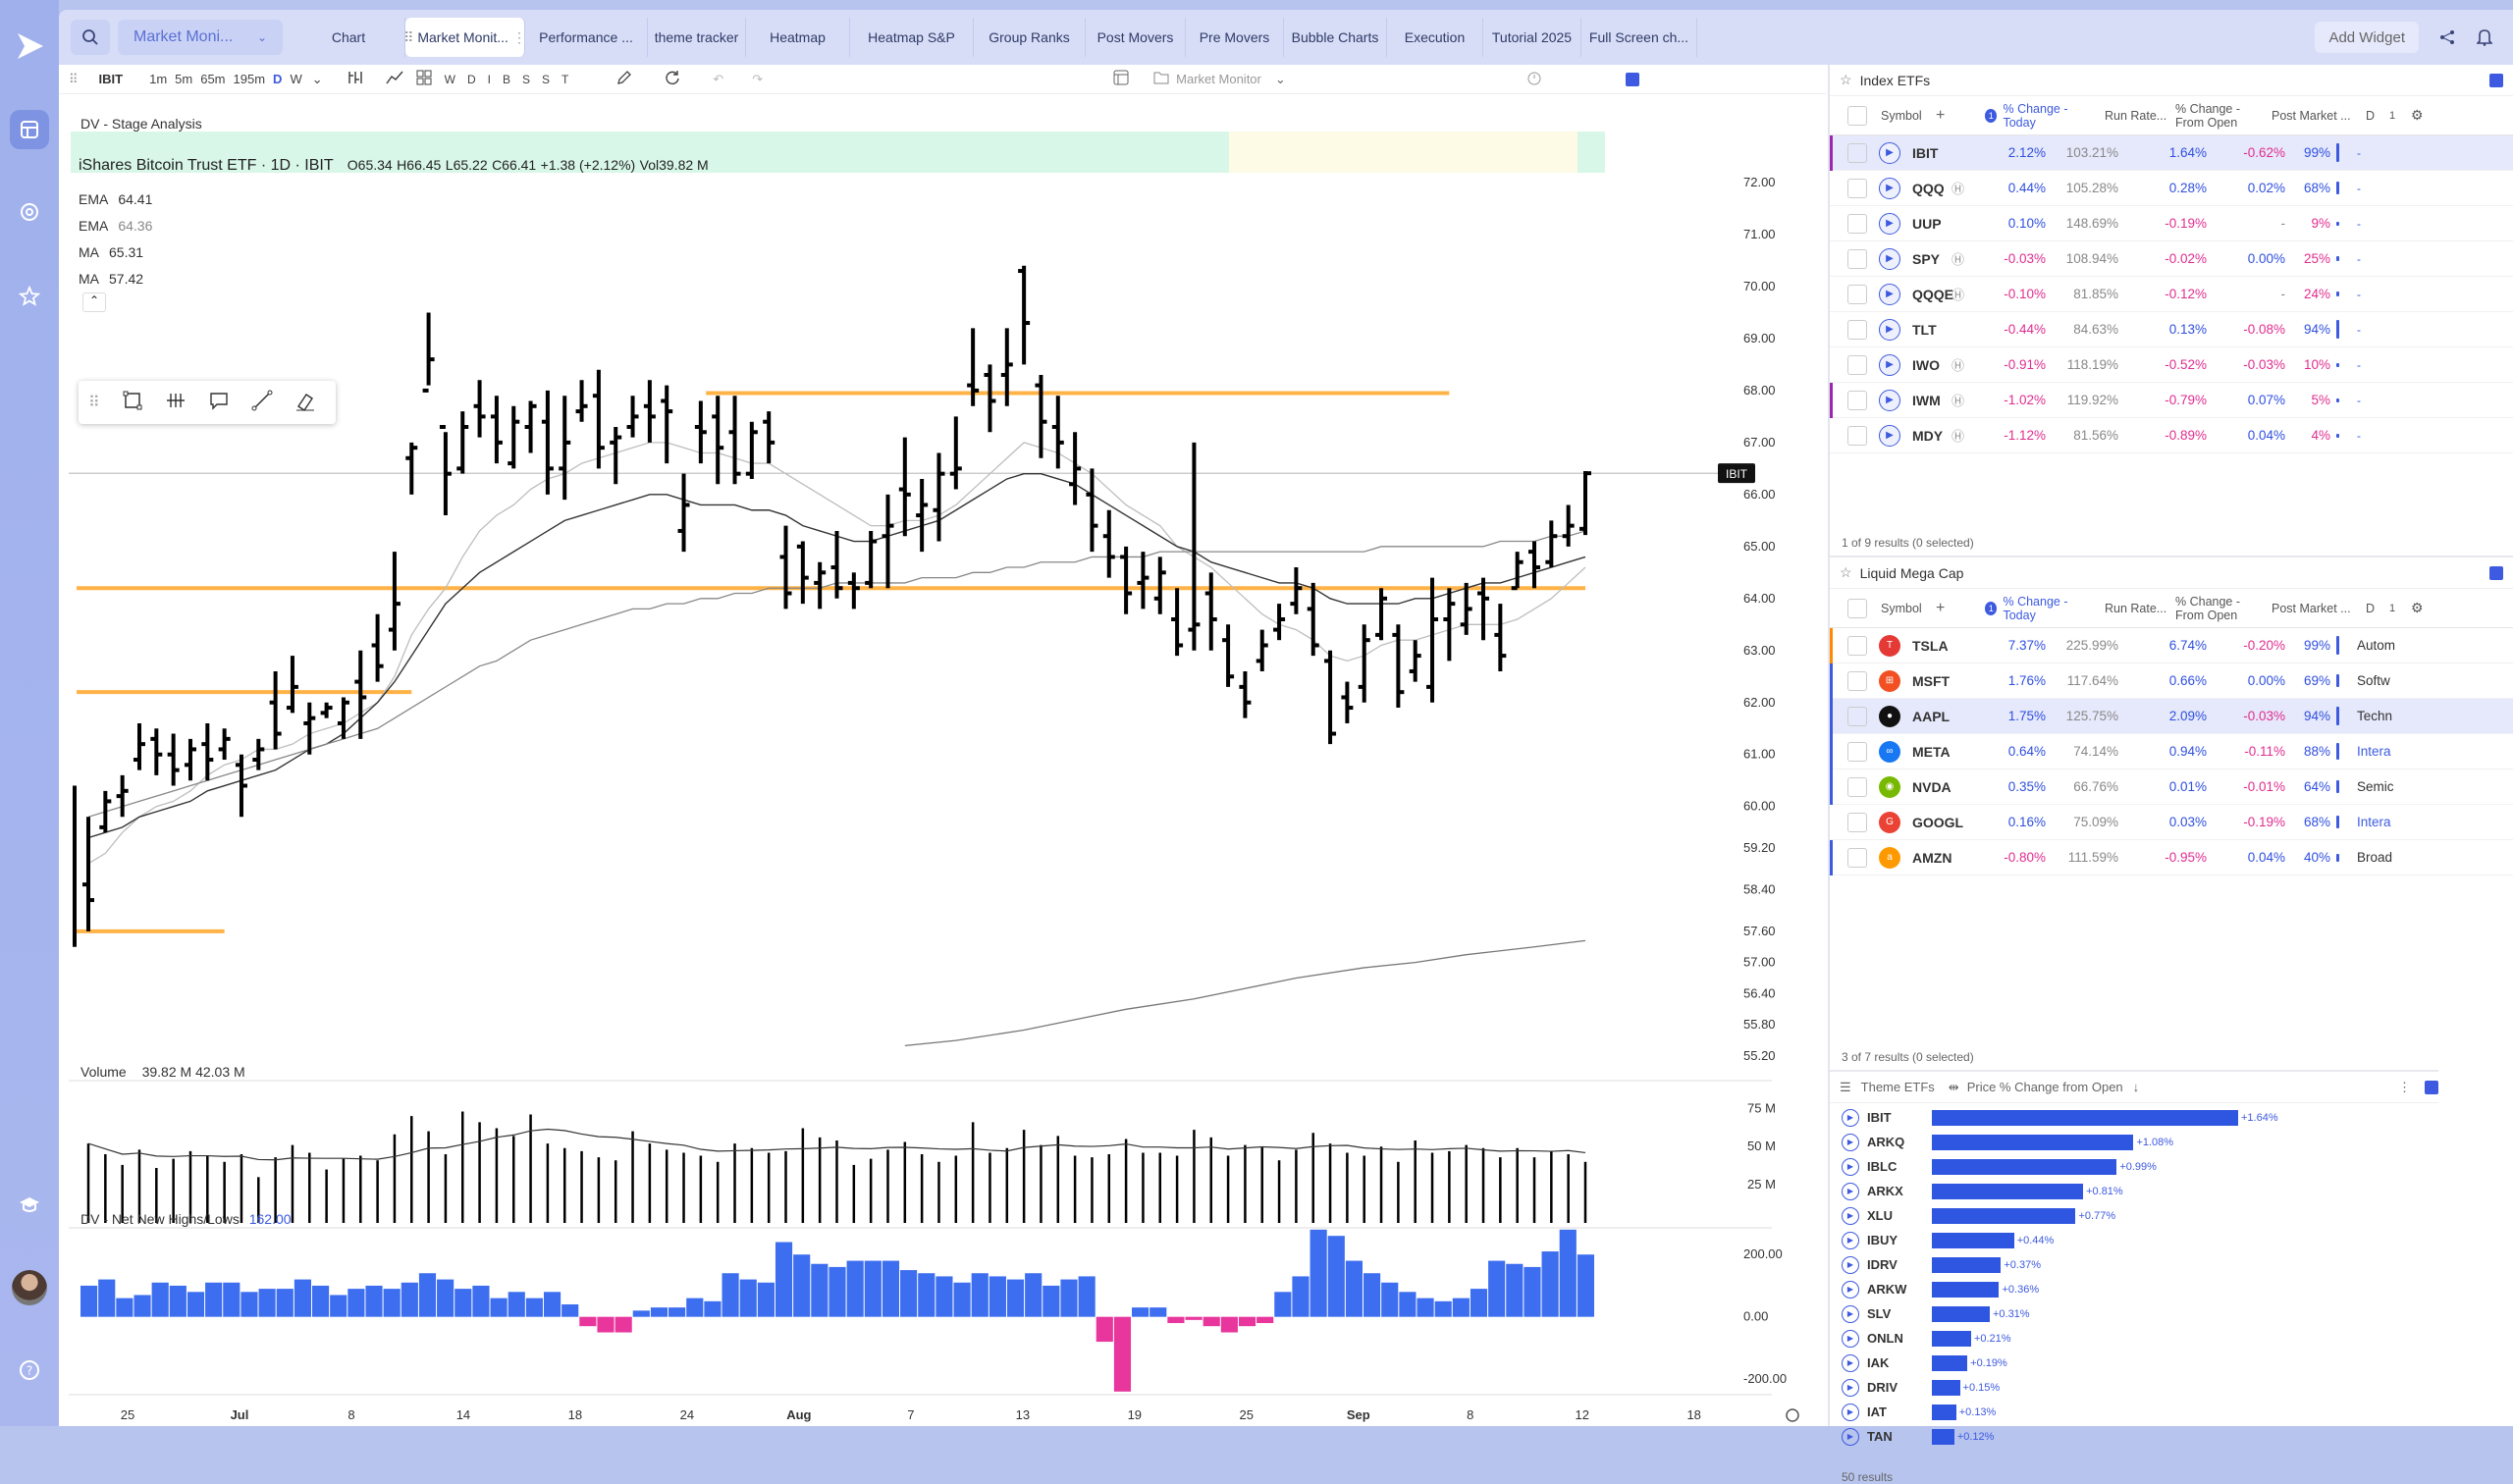 This screenshot has height=1484, width=2513. Describe the element at coordinates (2172, 857) in the screenshot. I see `table-row: a AMZN -0.80% 111.59% -0.95% 0.04% 40% Broad` at that location.